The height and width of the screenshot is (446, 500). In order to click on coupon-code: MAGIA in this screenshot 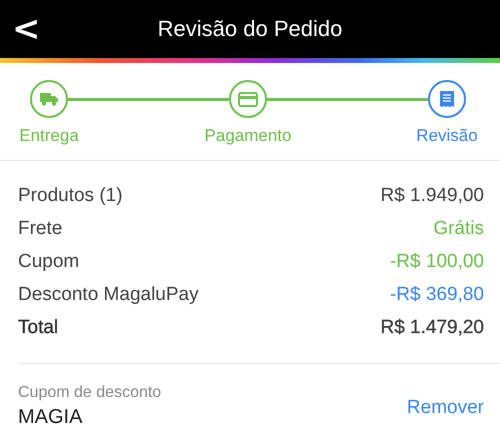, I will do `click(51, 417)`.